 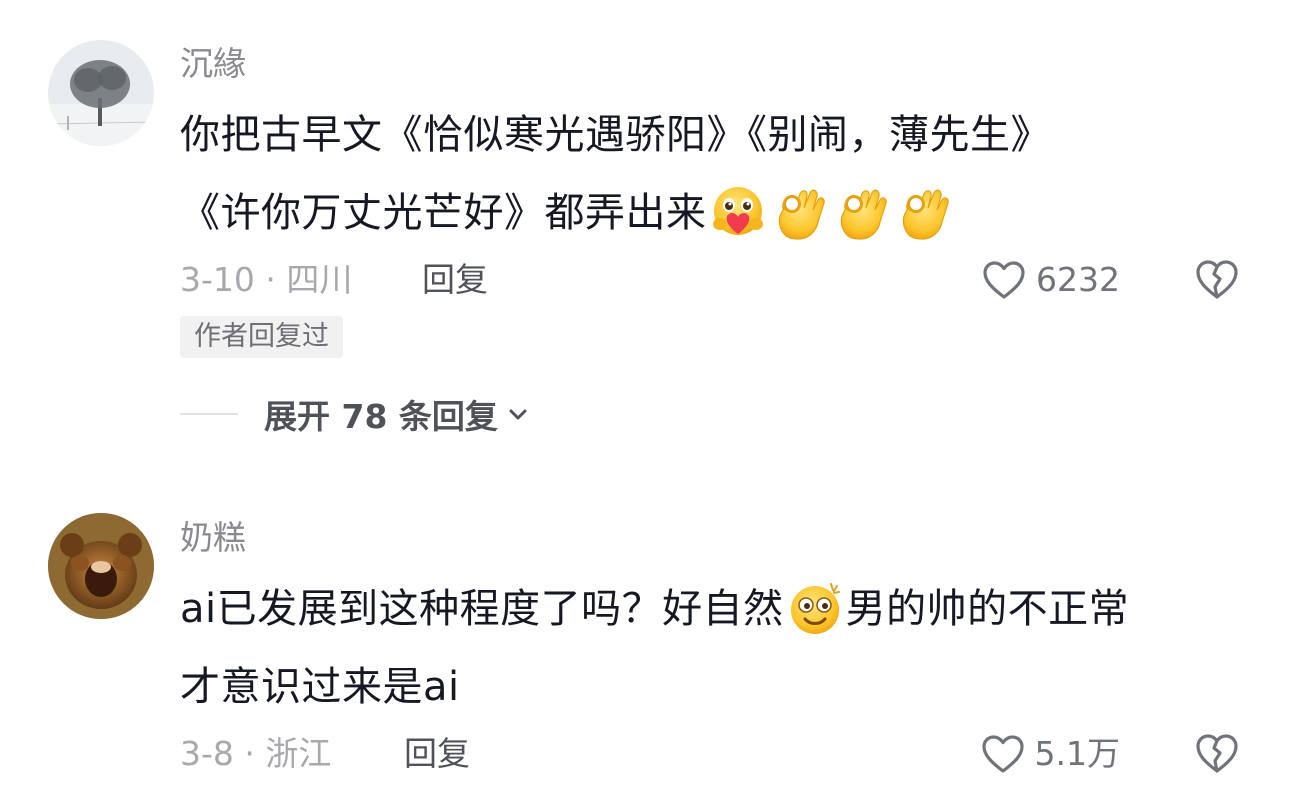 I want to click on author-replied-badge: 作者回复过, so click(x=261, y=337).